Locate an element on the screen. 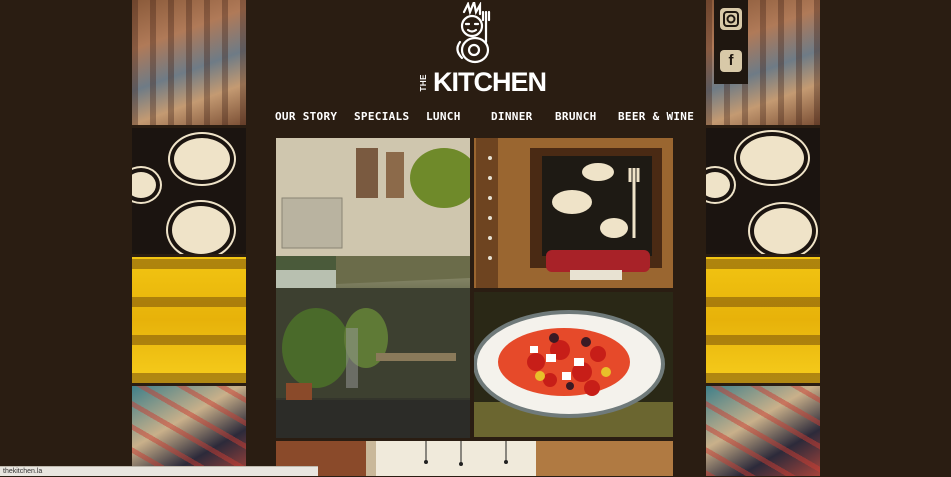  instagram-icon is located at coordinates (731, 19).